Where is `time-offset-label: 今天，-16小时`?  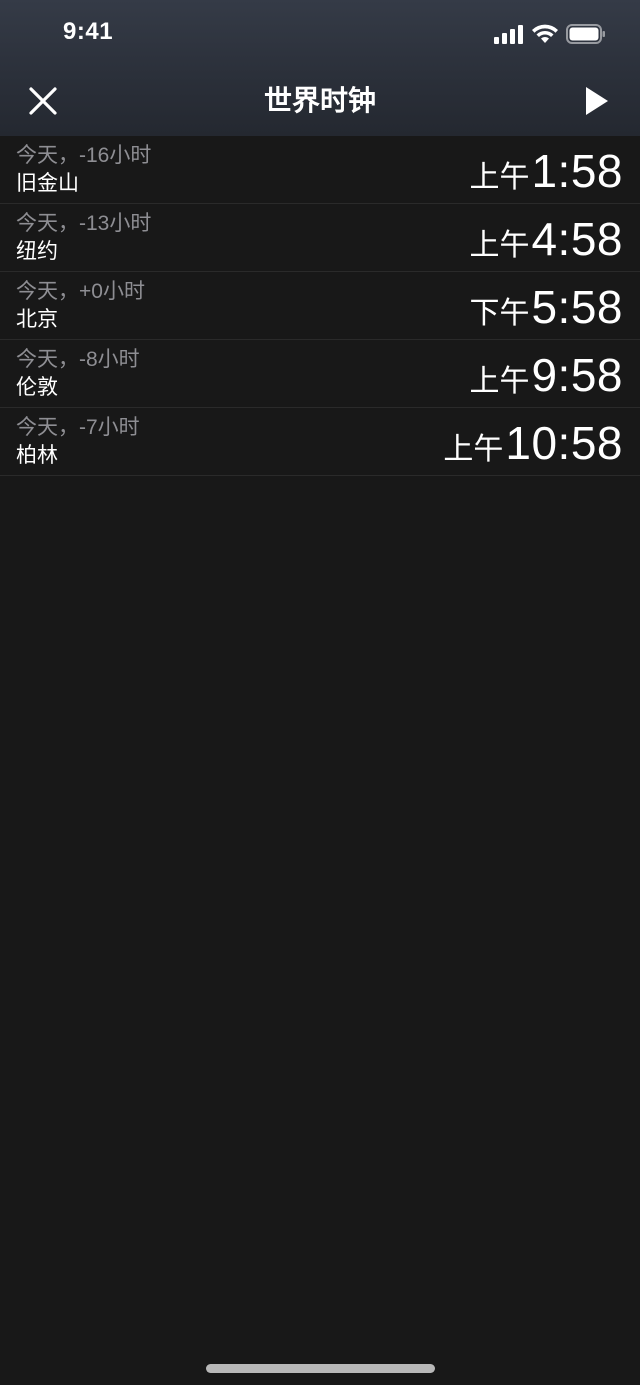 time-offset-label: 今天，-16小时 is located at coordinates (84, 155).